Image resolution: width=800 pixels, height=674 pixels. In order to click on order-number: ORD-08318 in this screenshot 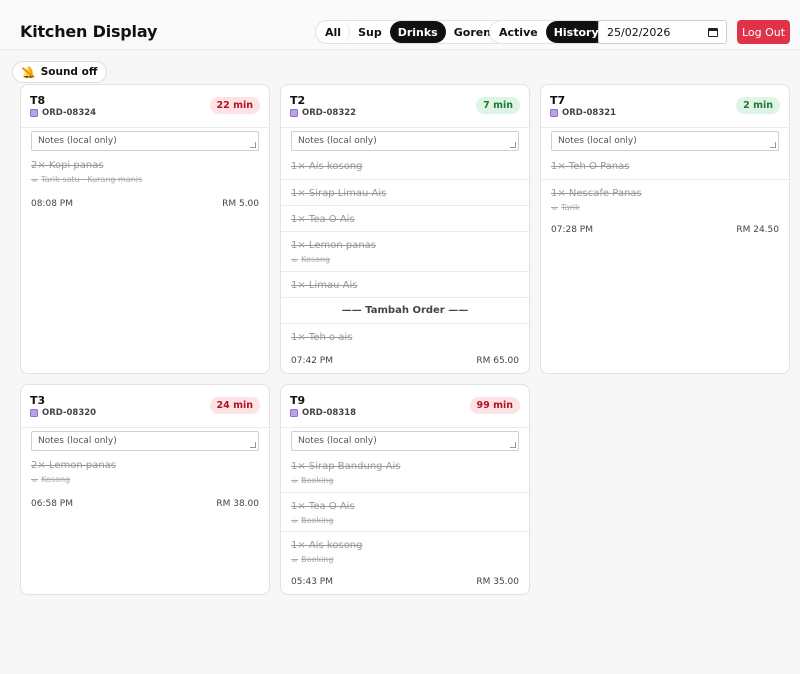, I will do `click(323, 413)`.